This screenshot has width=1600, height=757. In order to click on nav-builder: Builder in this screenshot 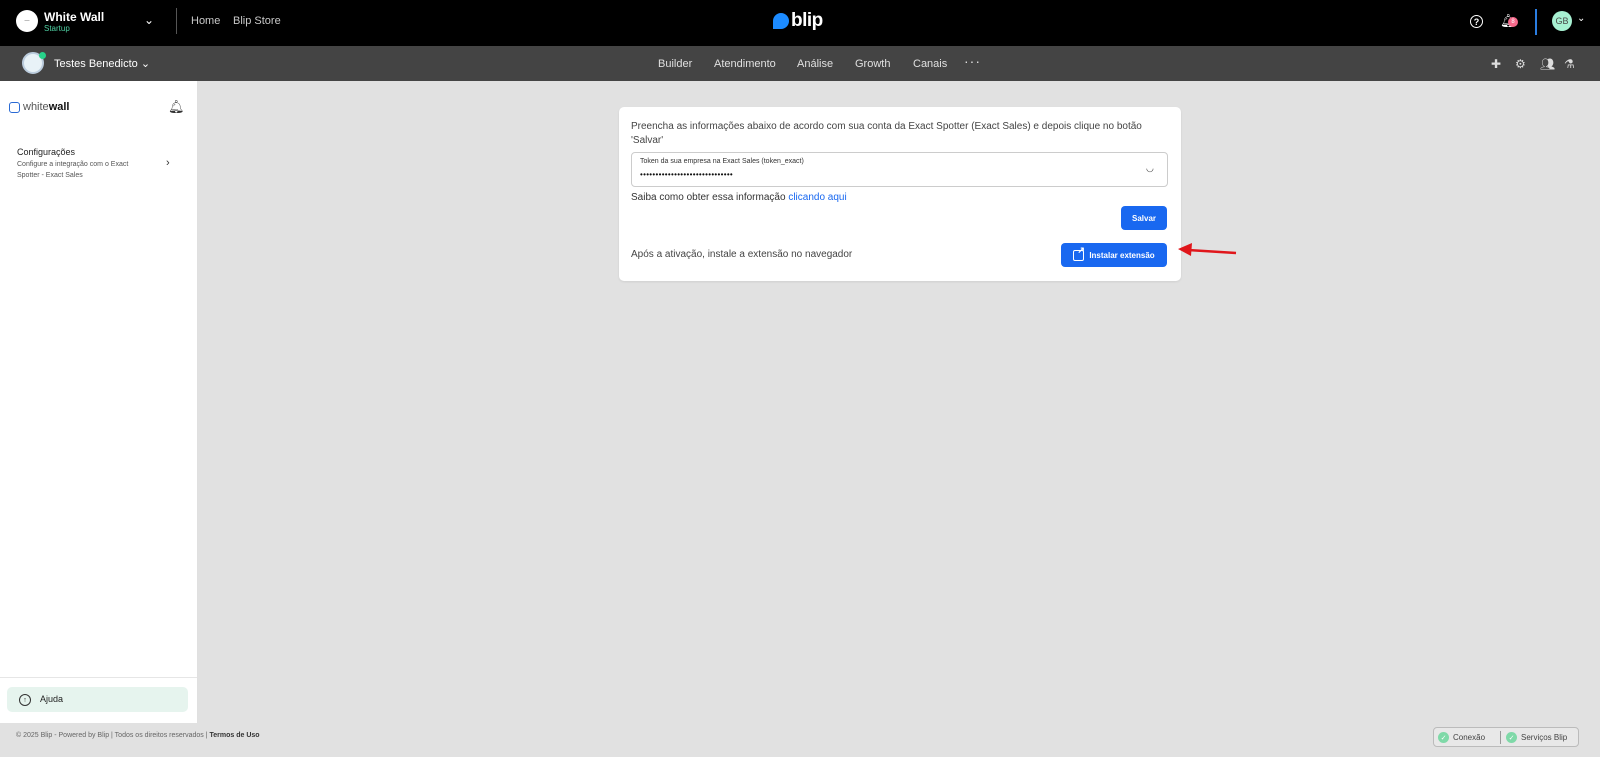, I will do `click(675, 64)`.